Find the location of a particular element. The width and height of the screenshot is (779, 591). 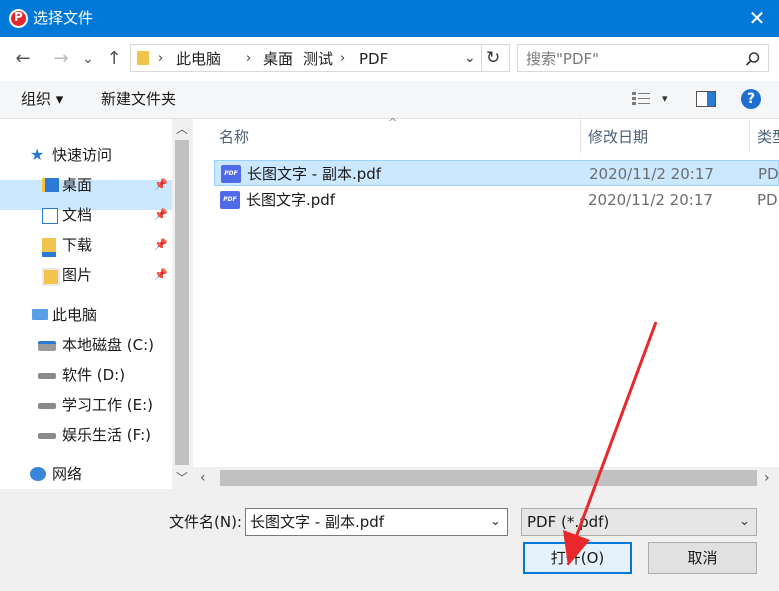

filename-input: 长图文字 - 副本.pdf ⌄ is located at coordinates (376, 522).